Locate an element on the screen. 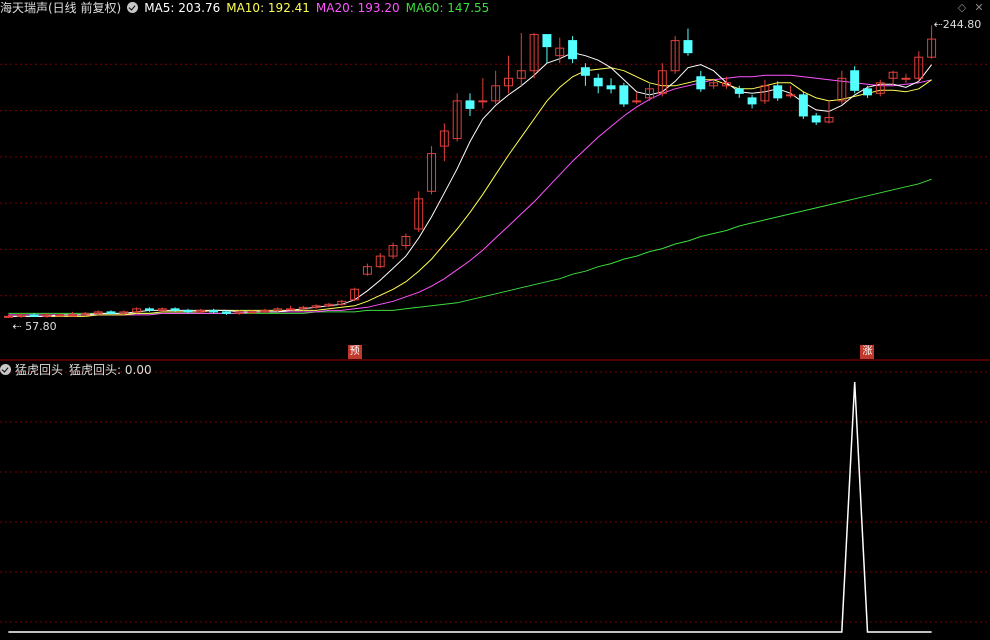  settings-check-icon is located at coordinates (133, 7).